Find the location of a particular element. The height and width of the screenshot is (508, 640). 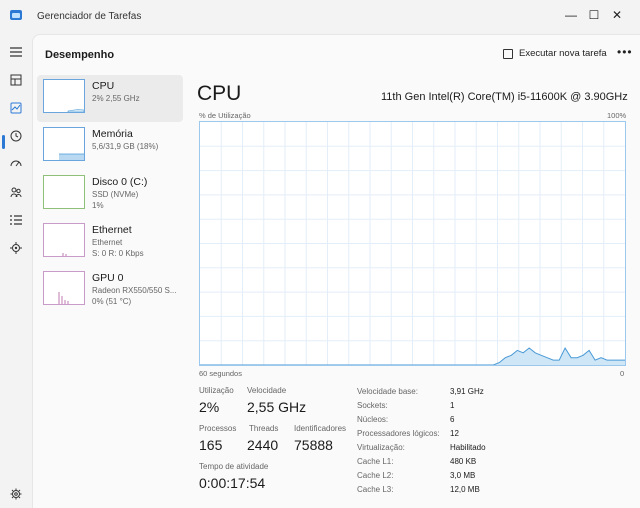

detail-label: Virtualização: is located at coordinates (381, 447).